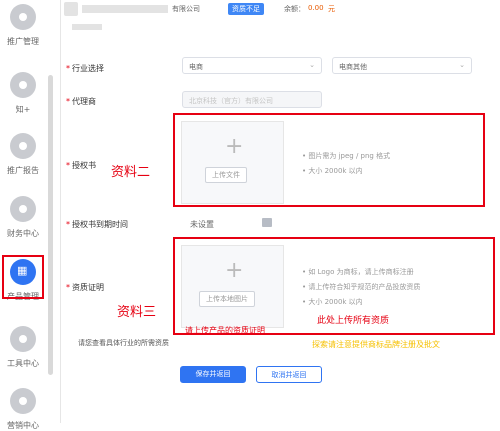 Image resolution: width=500 pixels, height=431 pixels. What do you see at coordinates (23, 401) in the screenshot?
I see `megaphone-icon` at bounding box center [23, 401].